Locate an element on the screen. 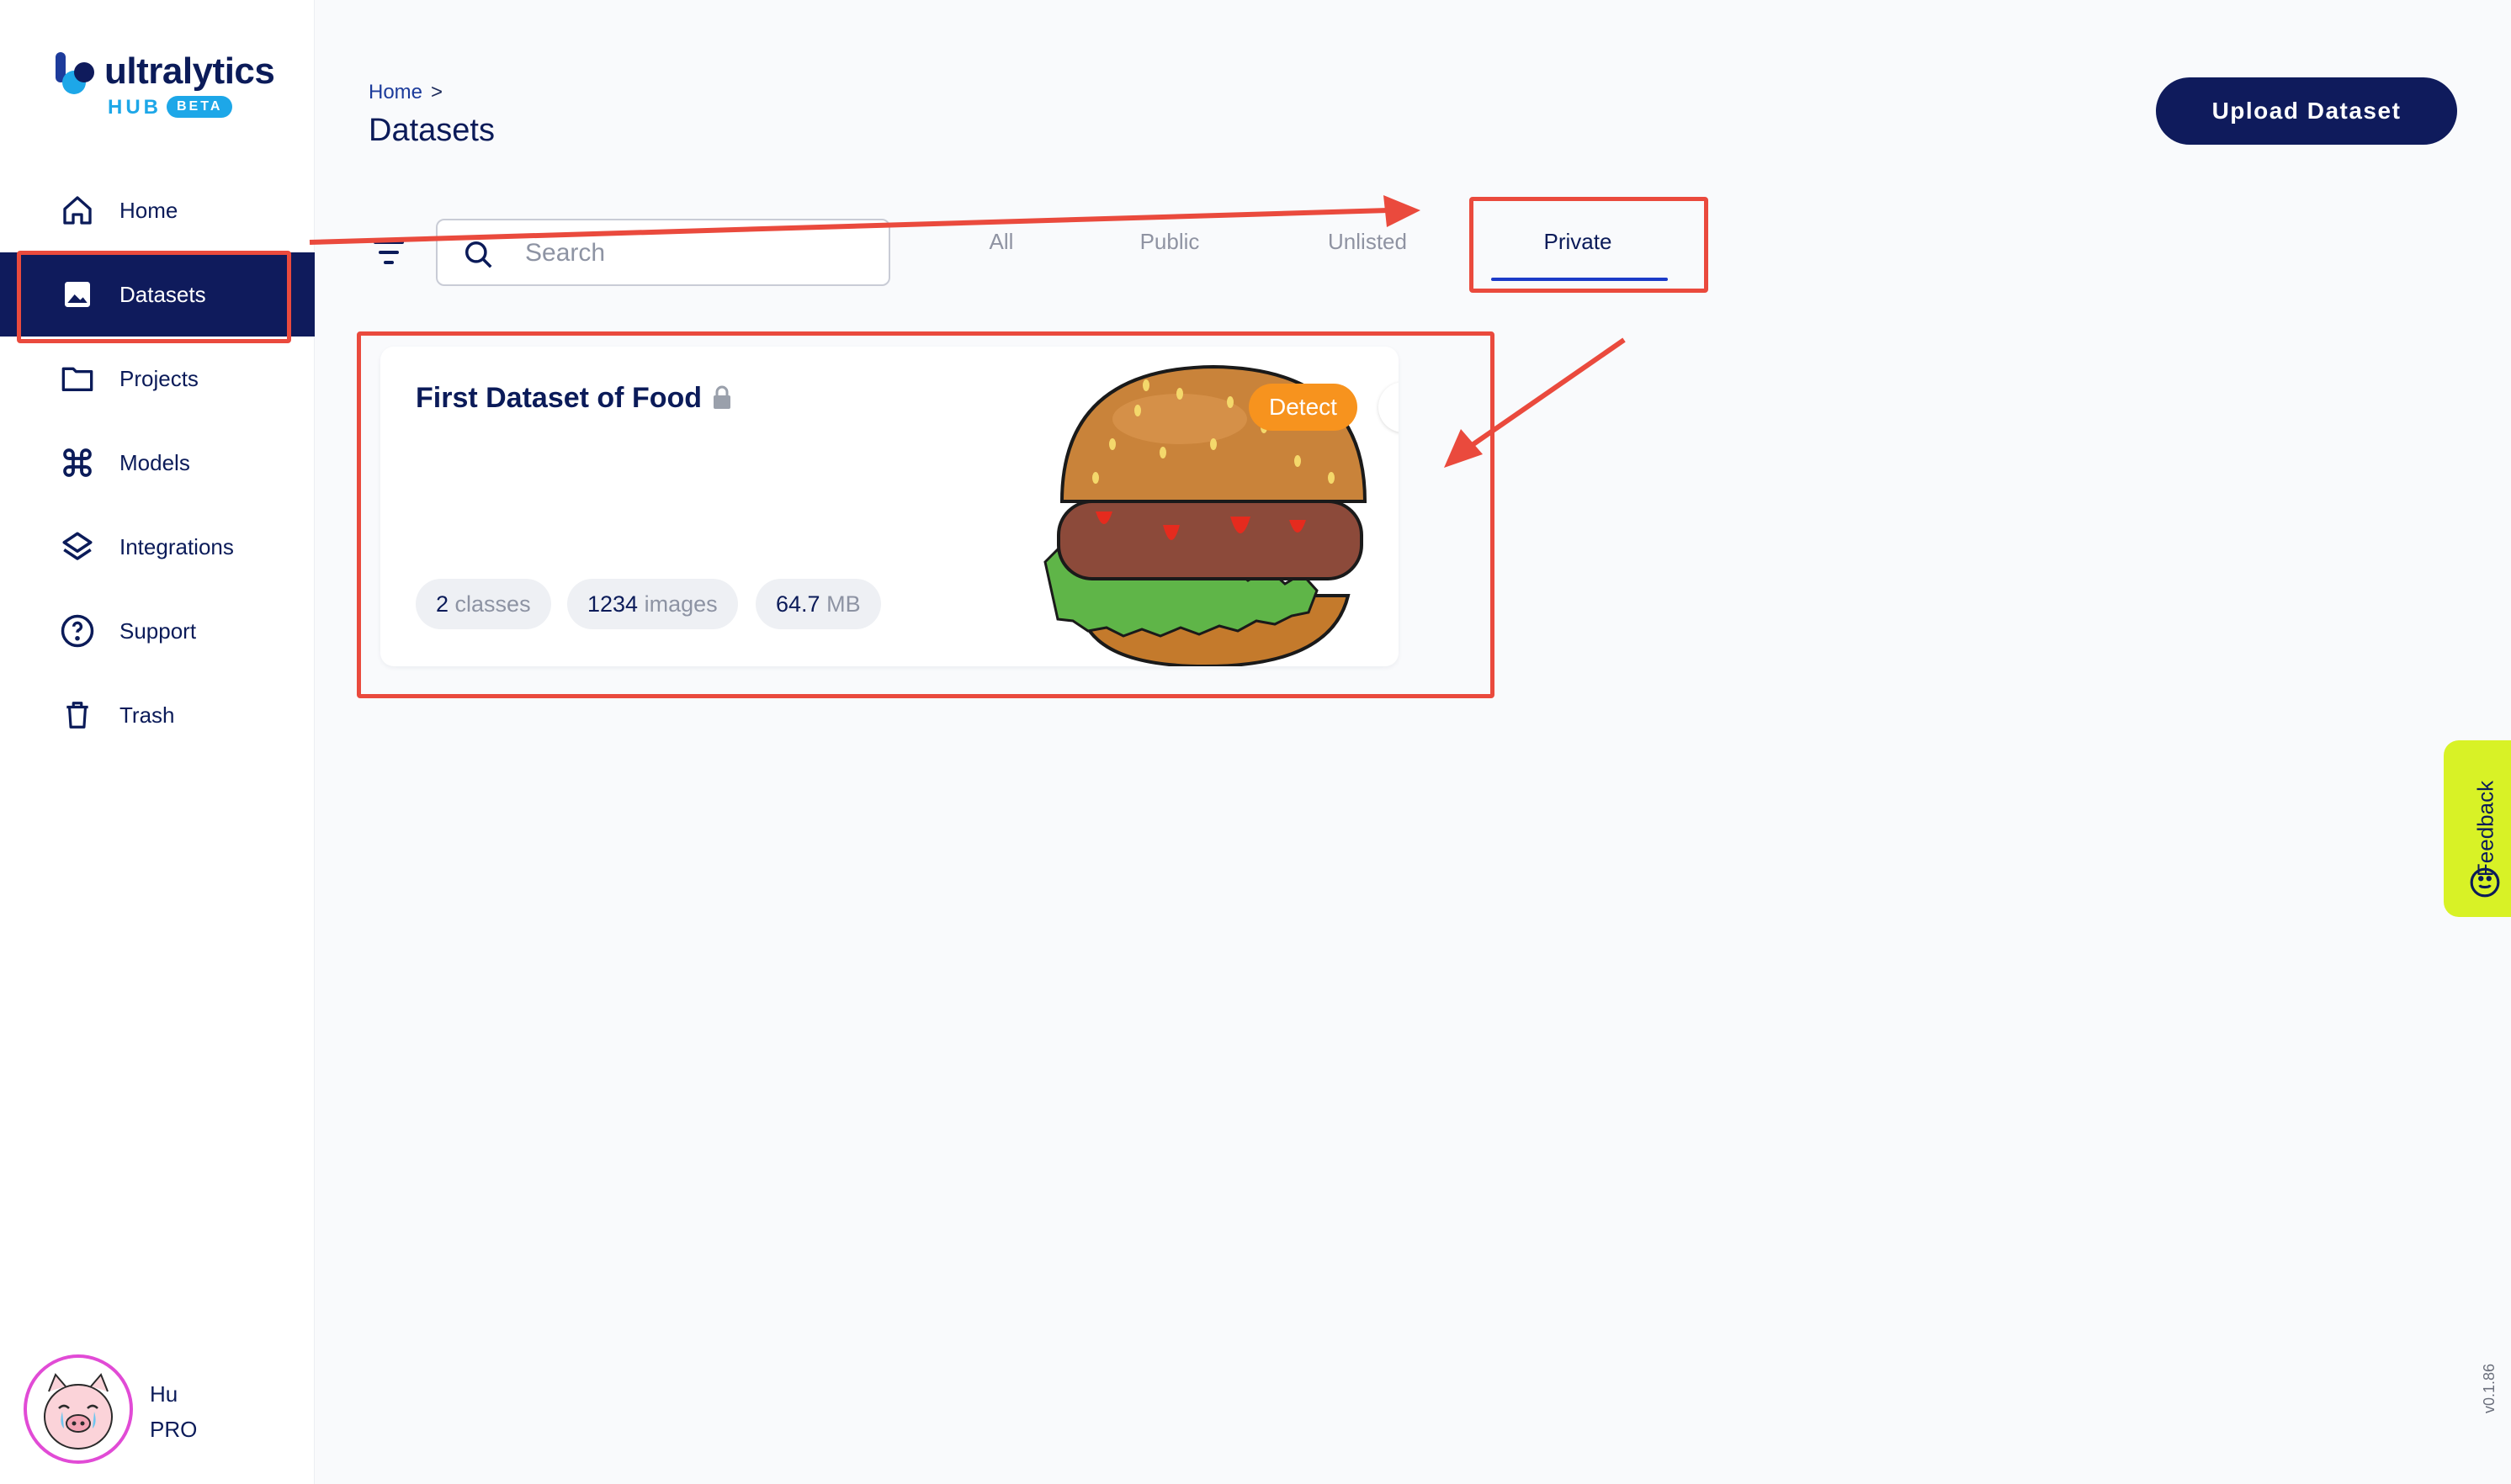  sidebar-item-integrations: Integrations is located at coordinates (157, 547).